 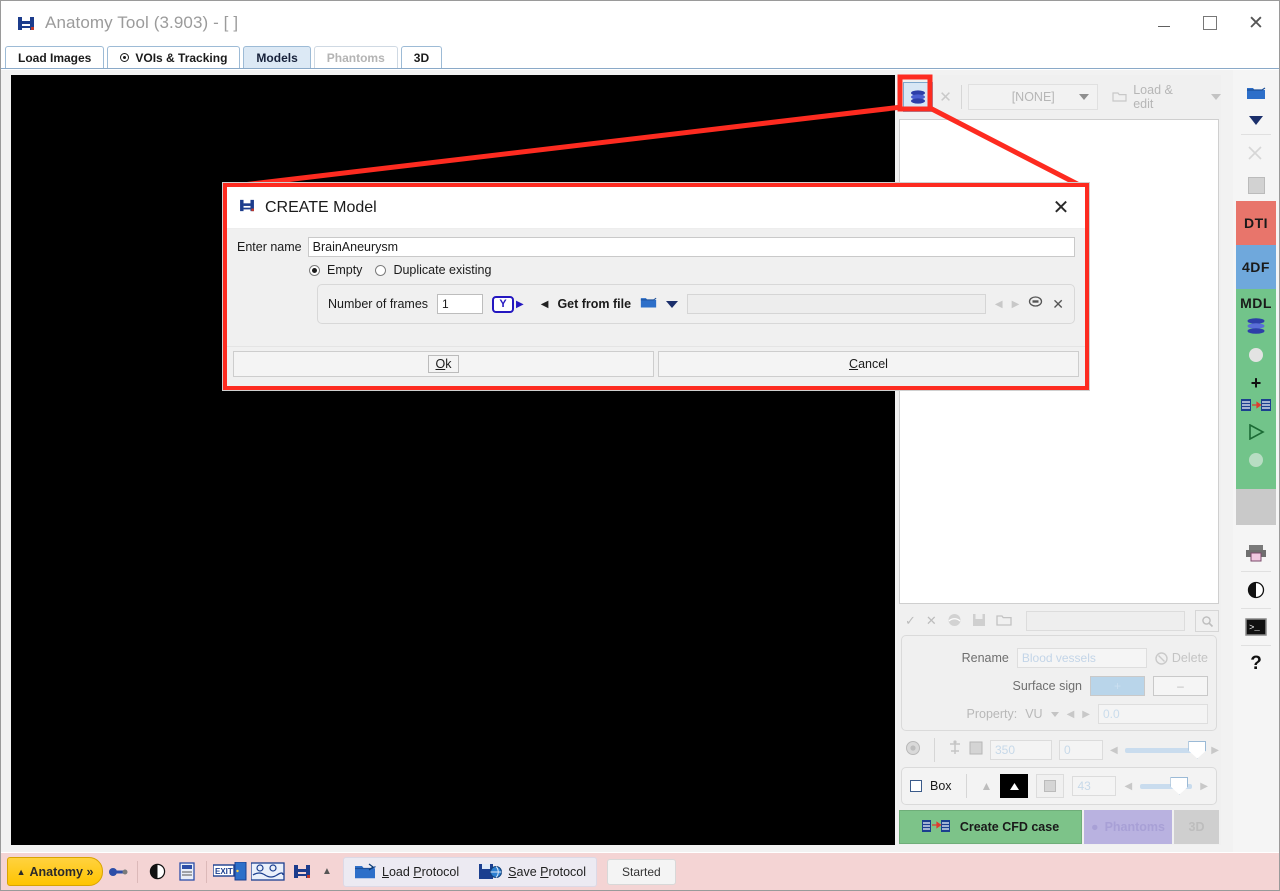 What do you see at coordinates (1153, 714) in the screenshot?
I see `property-value-input: 0.0` at bounding box center [1153, 714].